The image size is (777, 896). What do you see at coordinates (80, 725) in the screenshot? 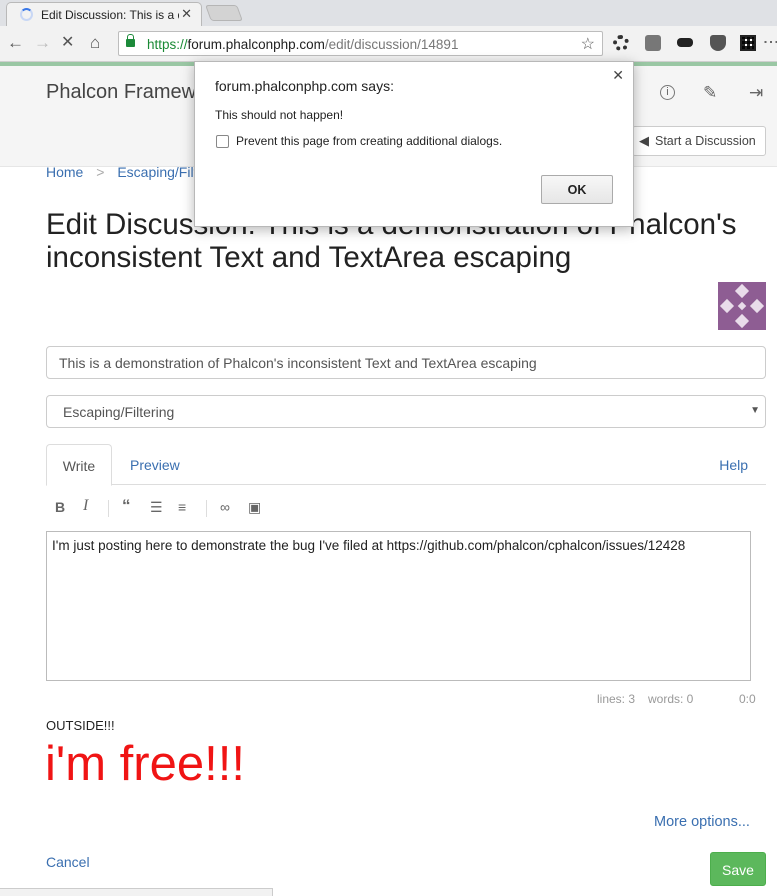
I see `injected-outside-text: OUTSIDE!!!` at bounding box center [80, 725].